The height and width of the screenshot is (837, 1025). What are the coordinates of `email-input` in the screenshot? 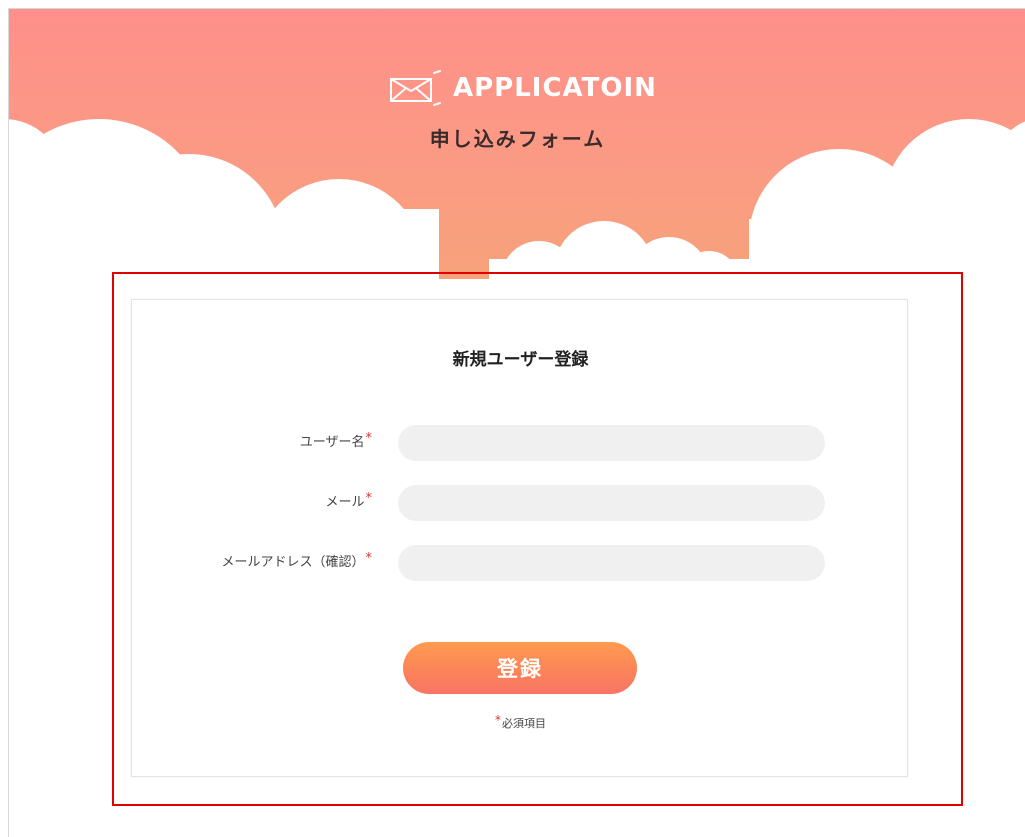 It's located at (611, 503).